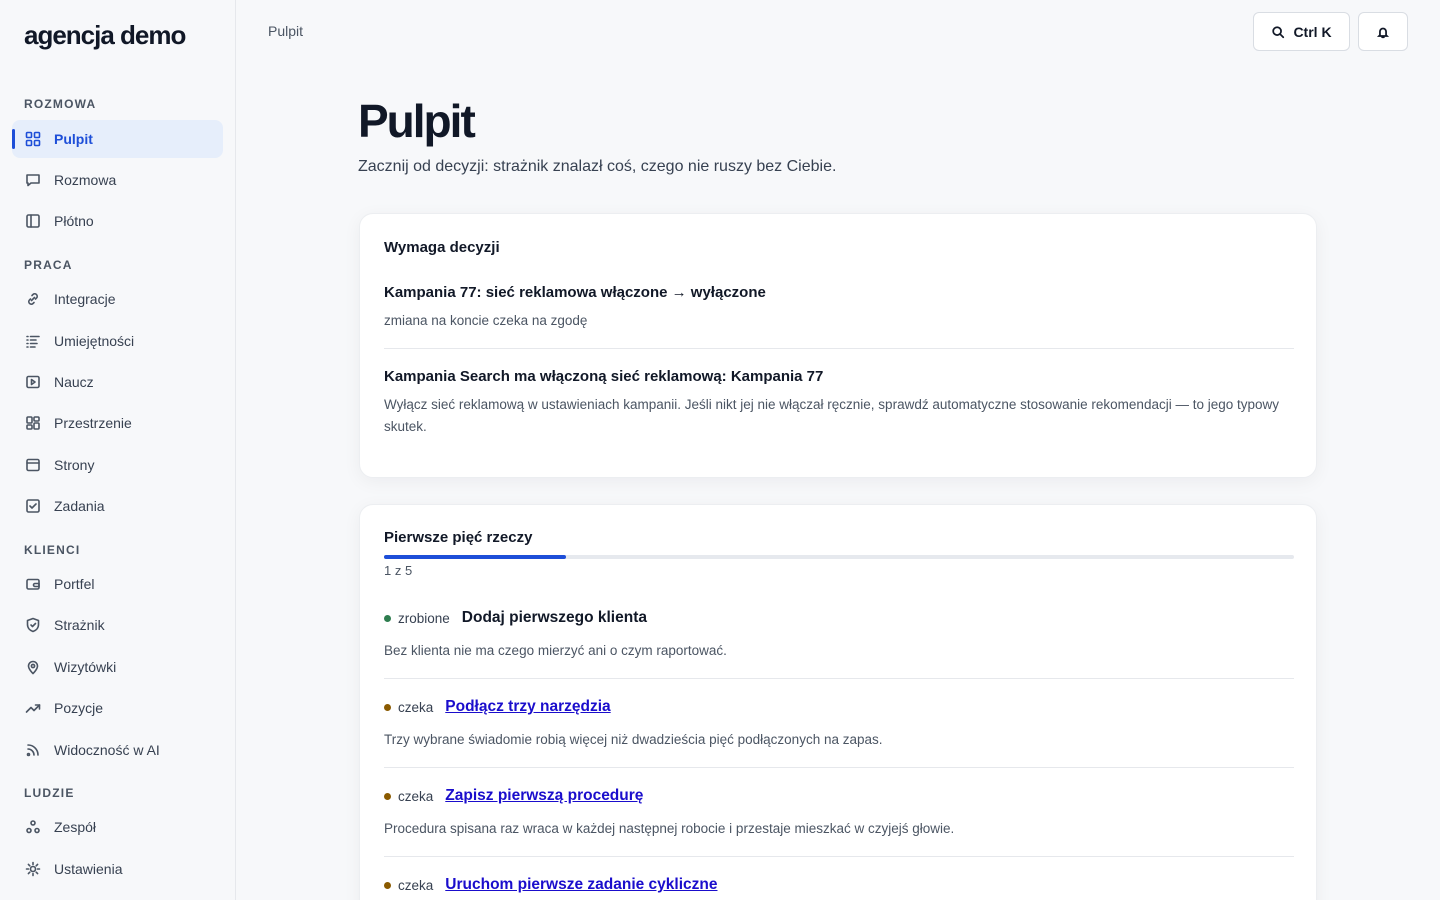 The width and height of the screenshot is (1440, 900). What do you see at coordinates (85, 299) in the screenshot?
I see `sidebar-item-label: Integracje` at bounding box center [85, 299].